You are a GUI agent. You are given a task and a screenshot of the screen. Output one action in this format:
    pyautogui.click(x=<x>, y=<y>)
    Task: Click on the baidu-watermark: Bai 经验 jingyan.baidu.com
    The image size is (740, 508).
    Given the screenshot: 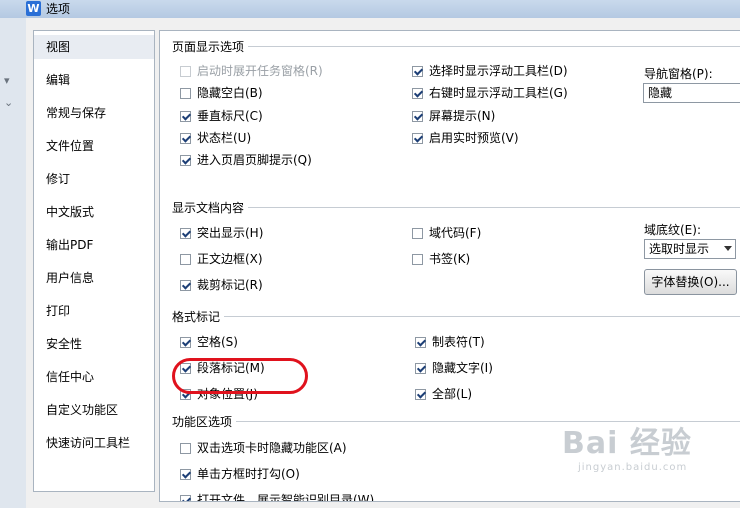 What is the action you would take?
    pyautogui.click(x=627, y=445)
    